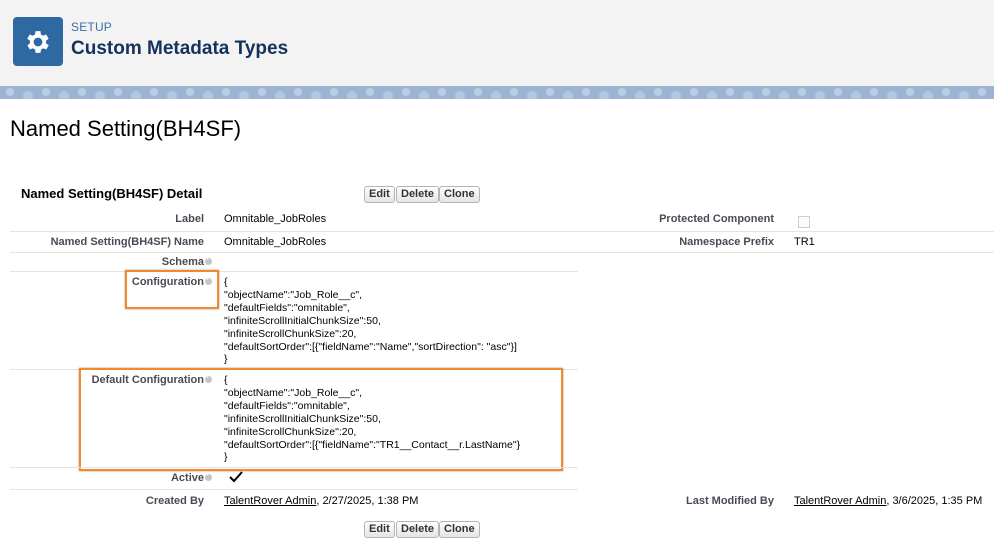 This screenshot has width=994, height=539. Describe the element at coordinates (38, 41) in the screenshot. I see `gear-icon` at that location.